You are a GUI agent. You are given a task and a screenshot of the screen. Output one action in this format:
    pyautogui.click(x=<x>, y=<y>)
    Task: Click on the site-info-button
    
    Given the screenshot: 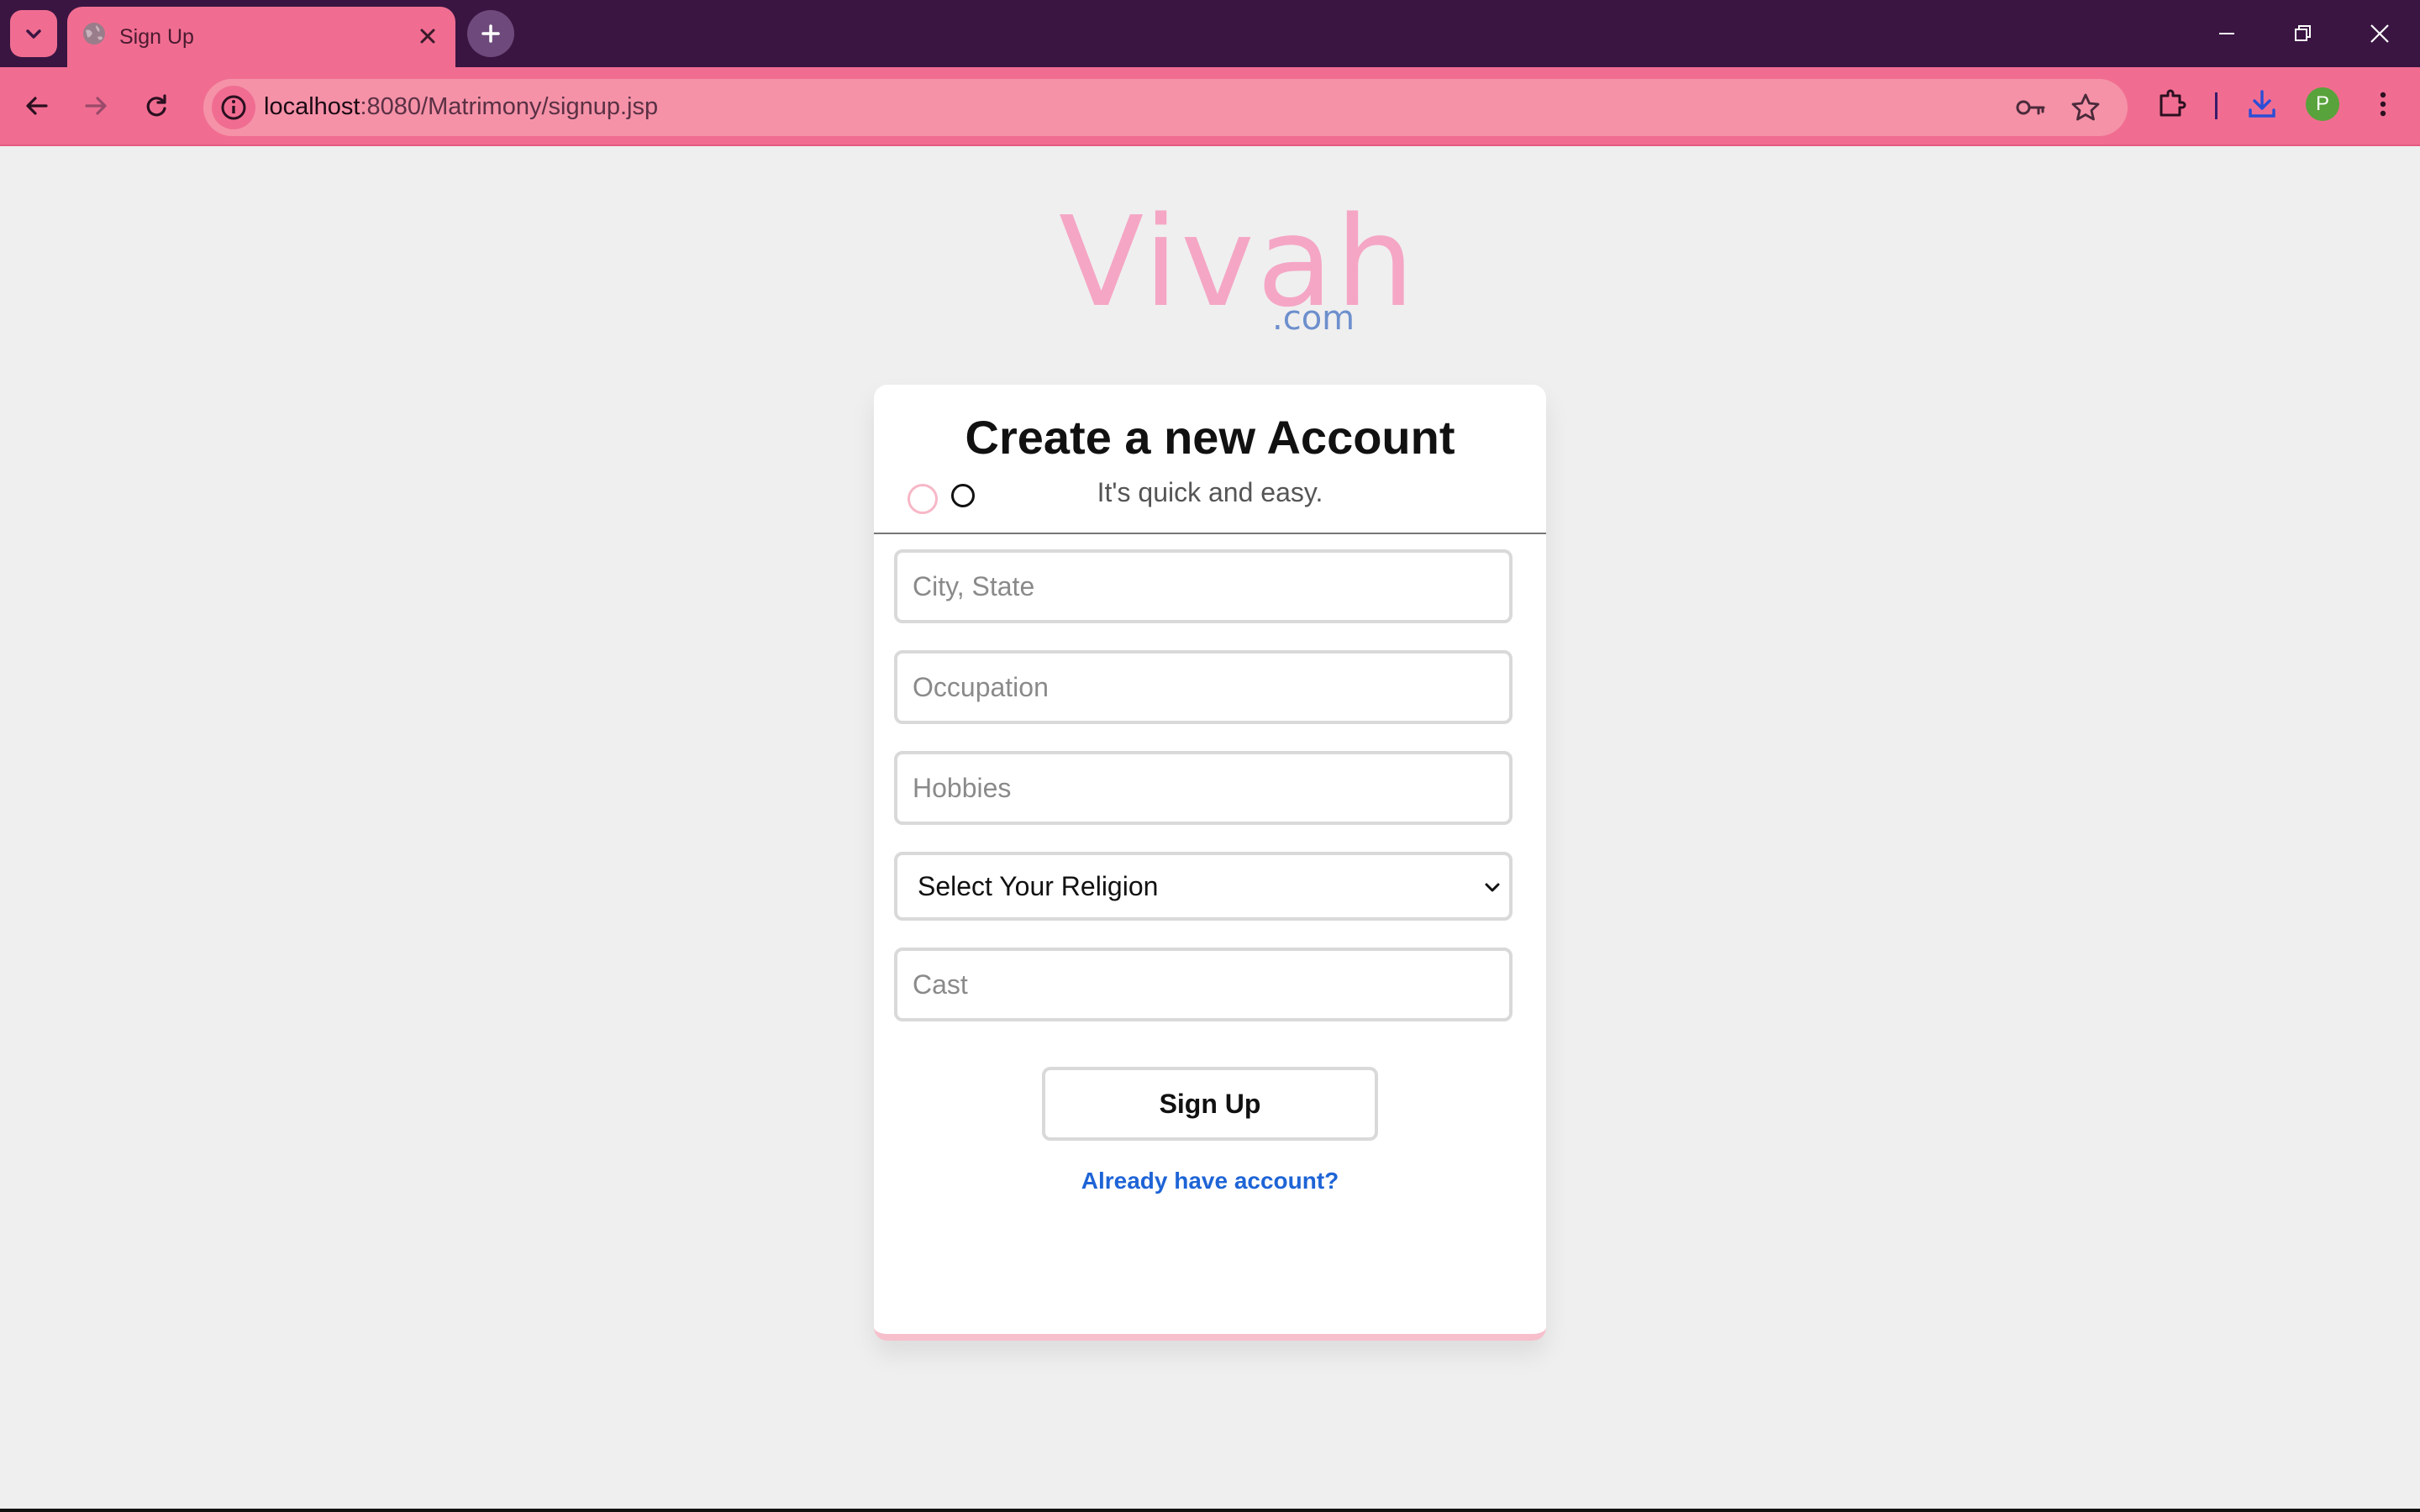 What is the action you would take?
    pyautogui.click(x=233, y=107)
    